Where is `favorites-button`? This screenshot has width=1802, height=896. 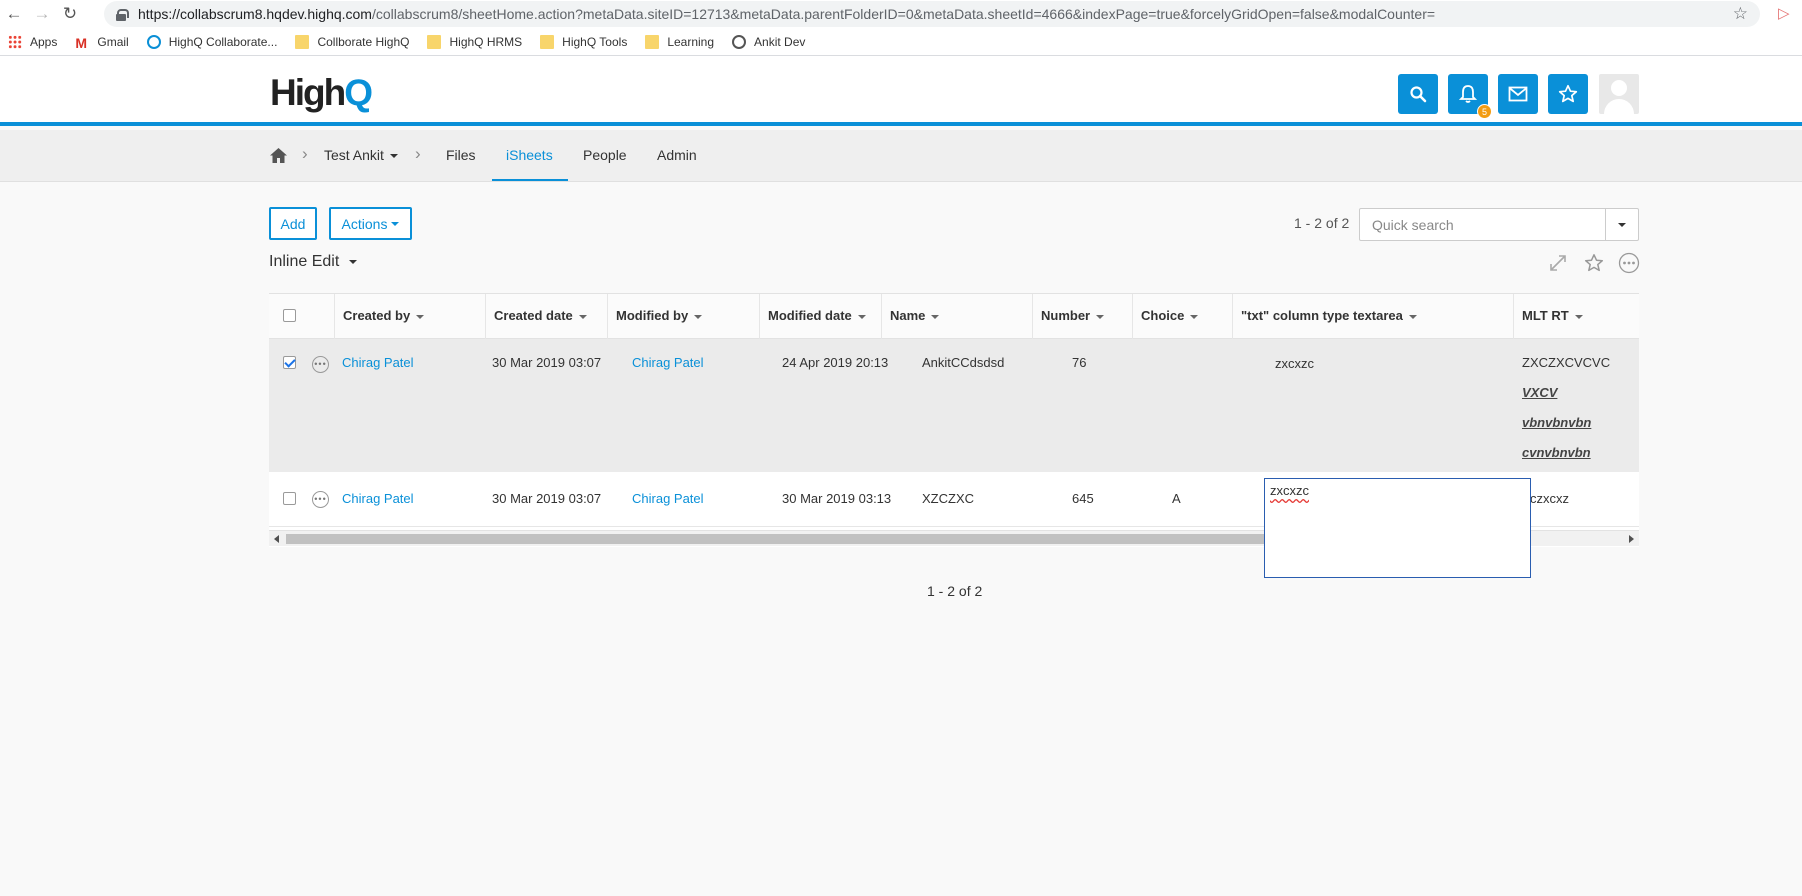 favorites-button is located at coordinates (1568, 94).